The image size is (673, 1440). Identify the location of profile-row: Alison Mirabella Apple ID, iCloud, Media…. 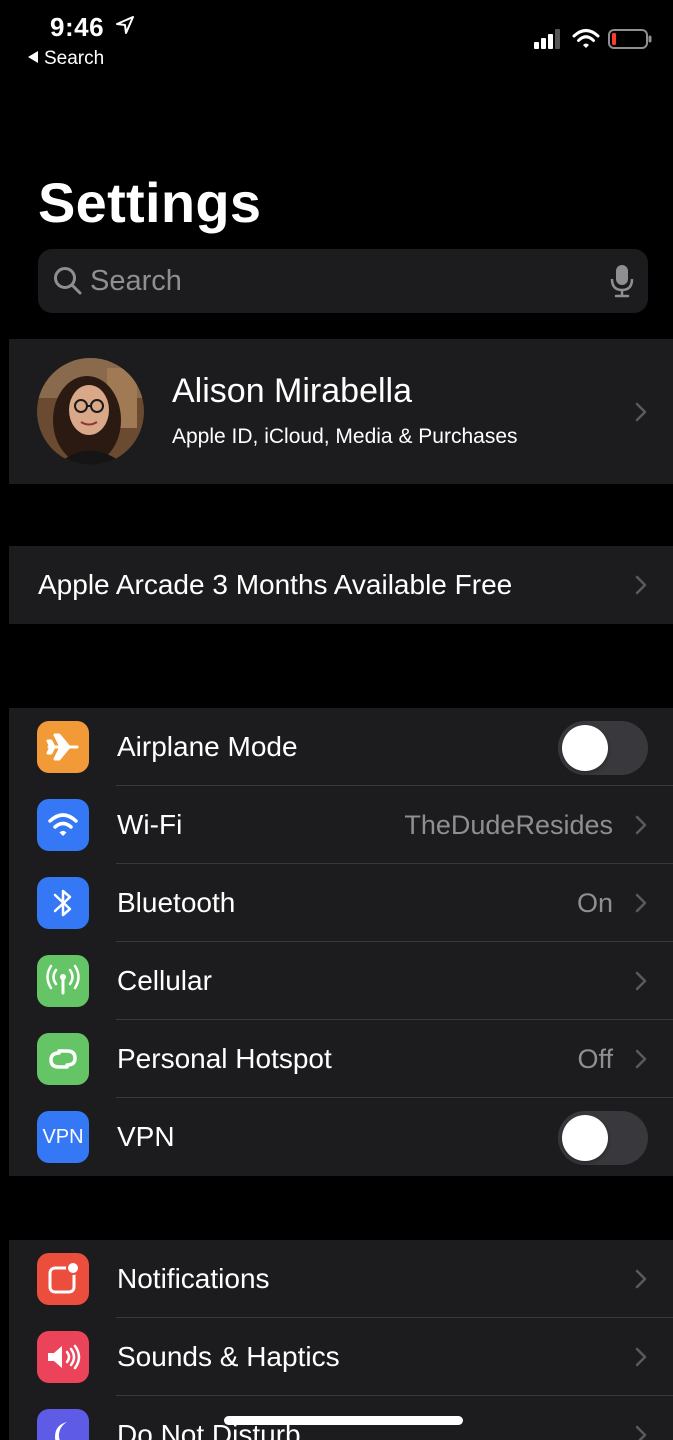
(341, 411).